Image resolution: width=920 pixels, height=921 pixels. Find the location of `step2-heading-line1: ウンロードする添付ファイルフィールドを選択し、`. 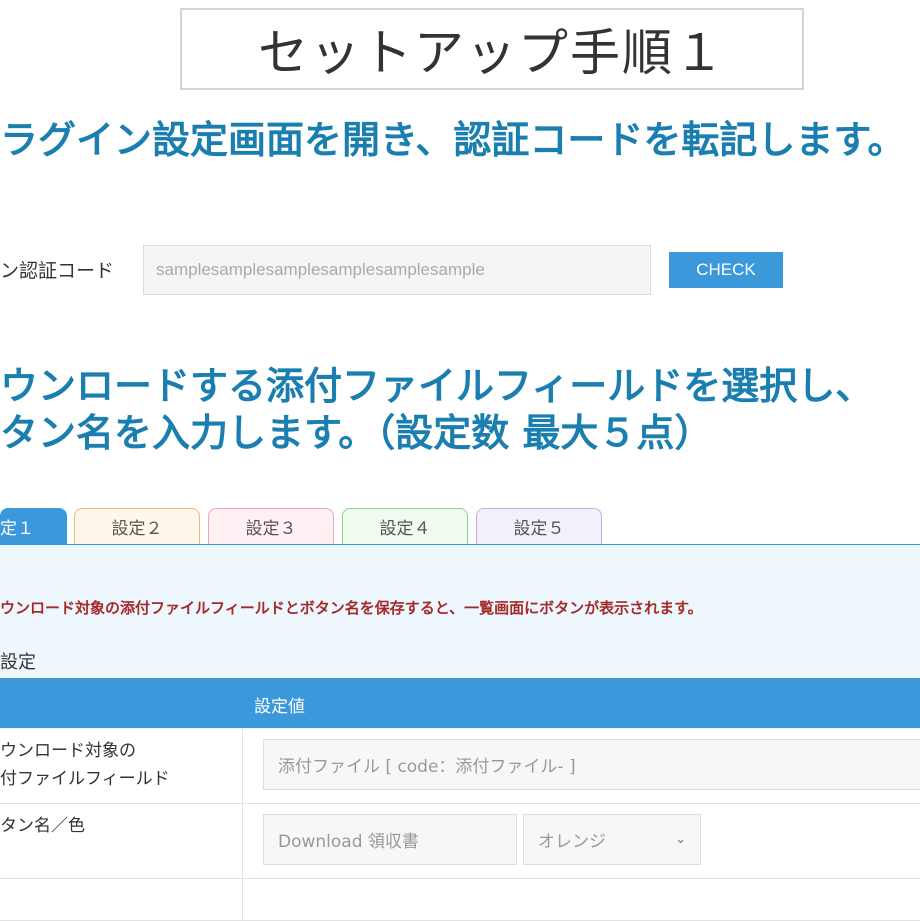

step2-heading-line1: ウンロードする添付ファイルフィールドを選択し、 is located at coordinates (437, 386).